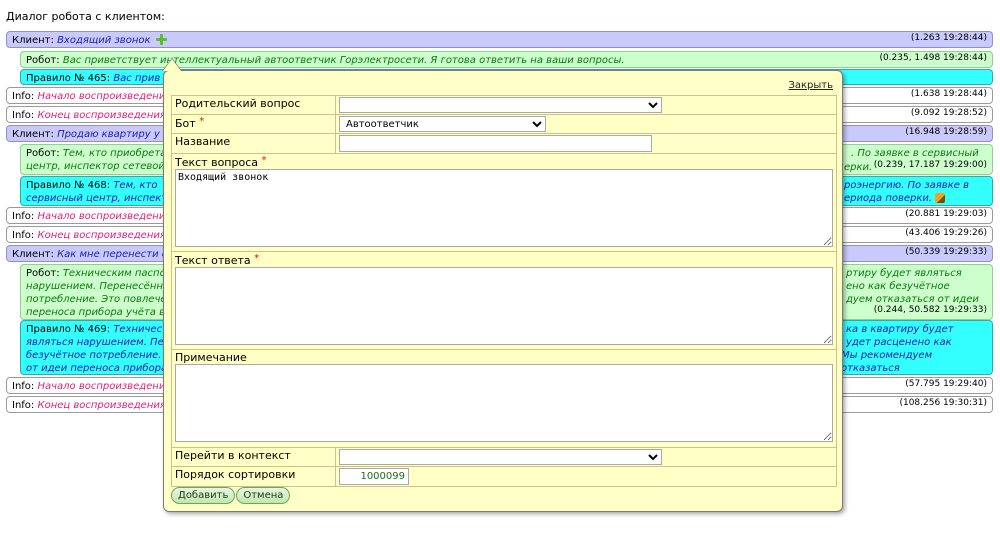  Describe the element at coordinates (940, 198) in the screenshot. I see `edit-icon` at that location.